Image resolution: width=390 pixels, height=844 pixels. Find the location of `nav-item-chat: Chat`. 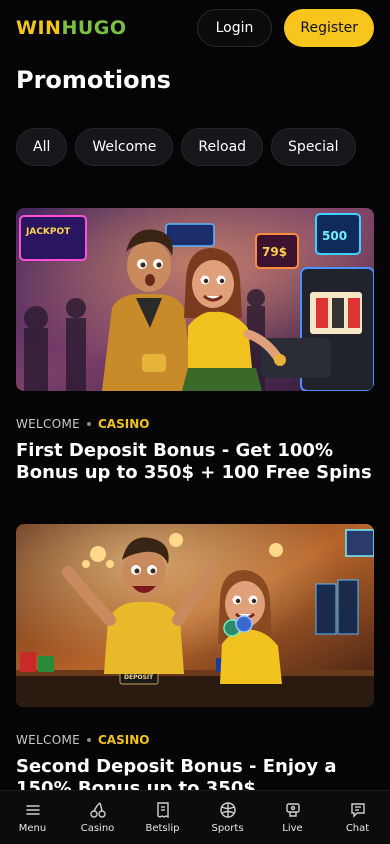

nav-item-chat: Chat is located at coordinates (358, 817).